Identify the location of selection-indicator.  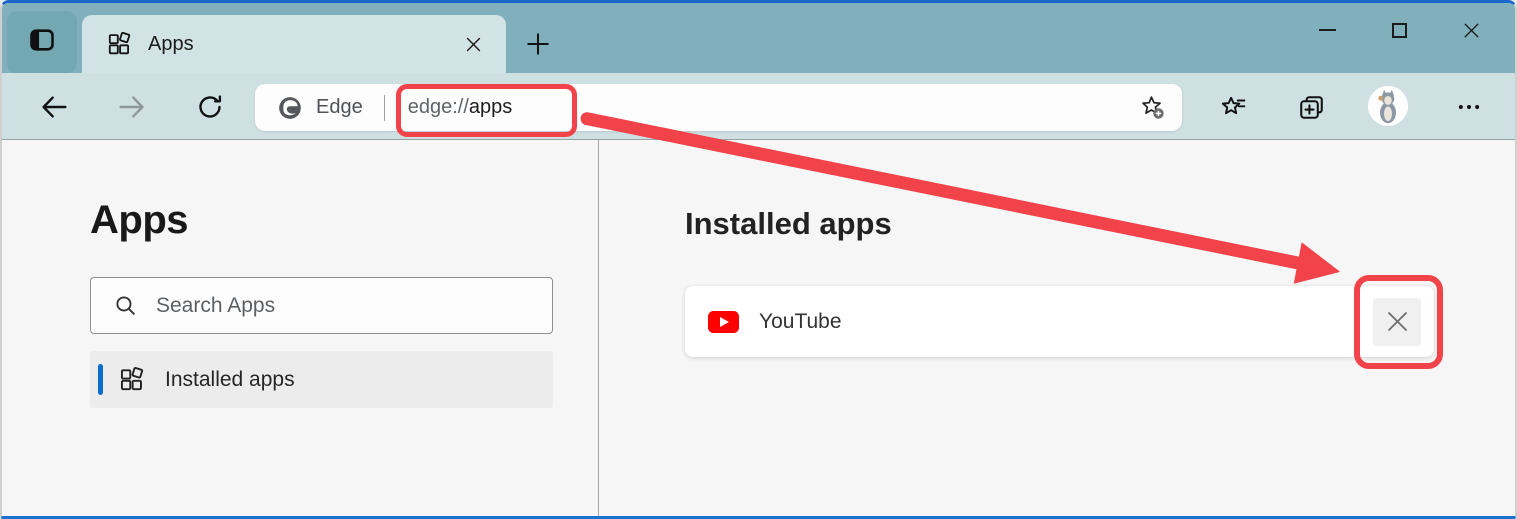
(100, 379).